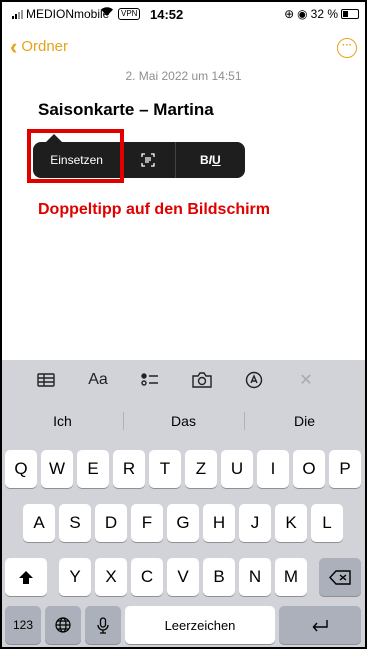 The image size is (367, 649). I want to click on key-t: T, so click(165, 469).